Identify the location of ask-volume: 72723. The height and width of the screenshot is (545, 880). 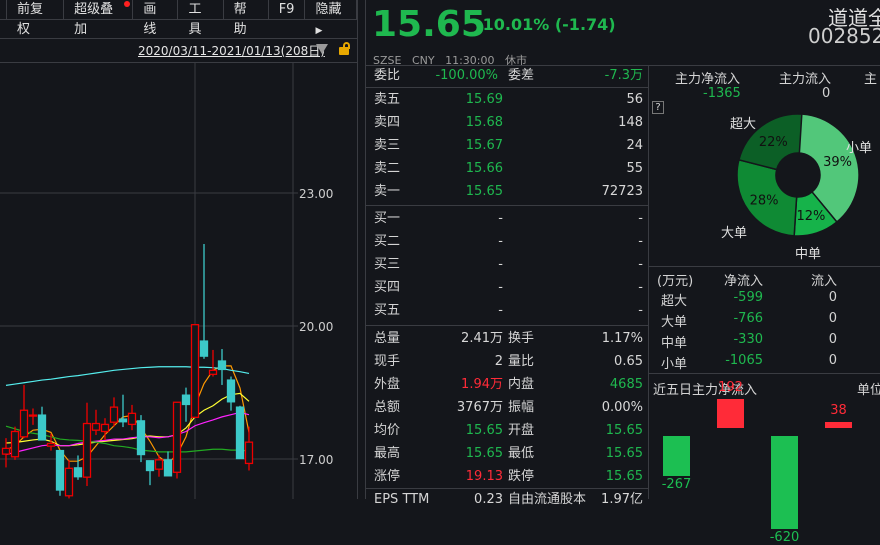
(622, 191).